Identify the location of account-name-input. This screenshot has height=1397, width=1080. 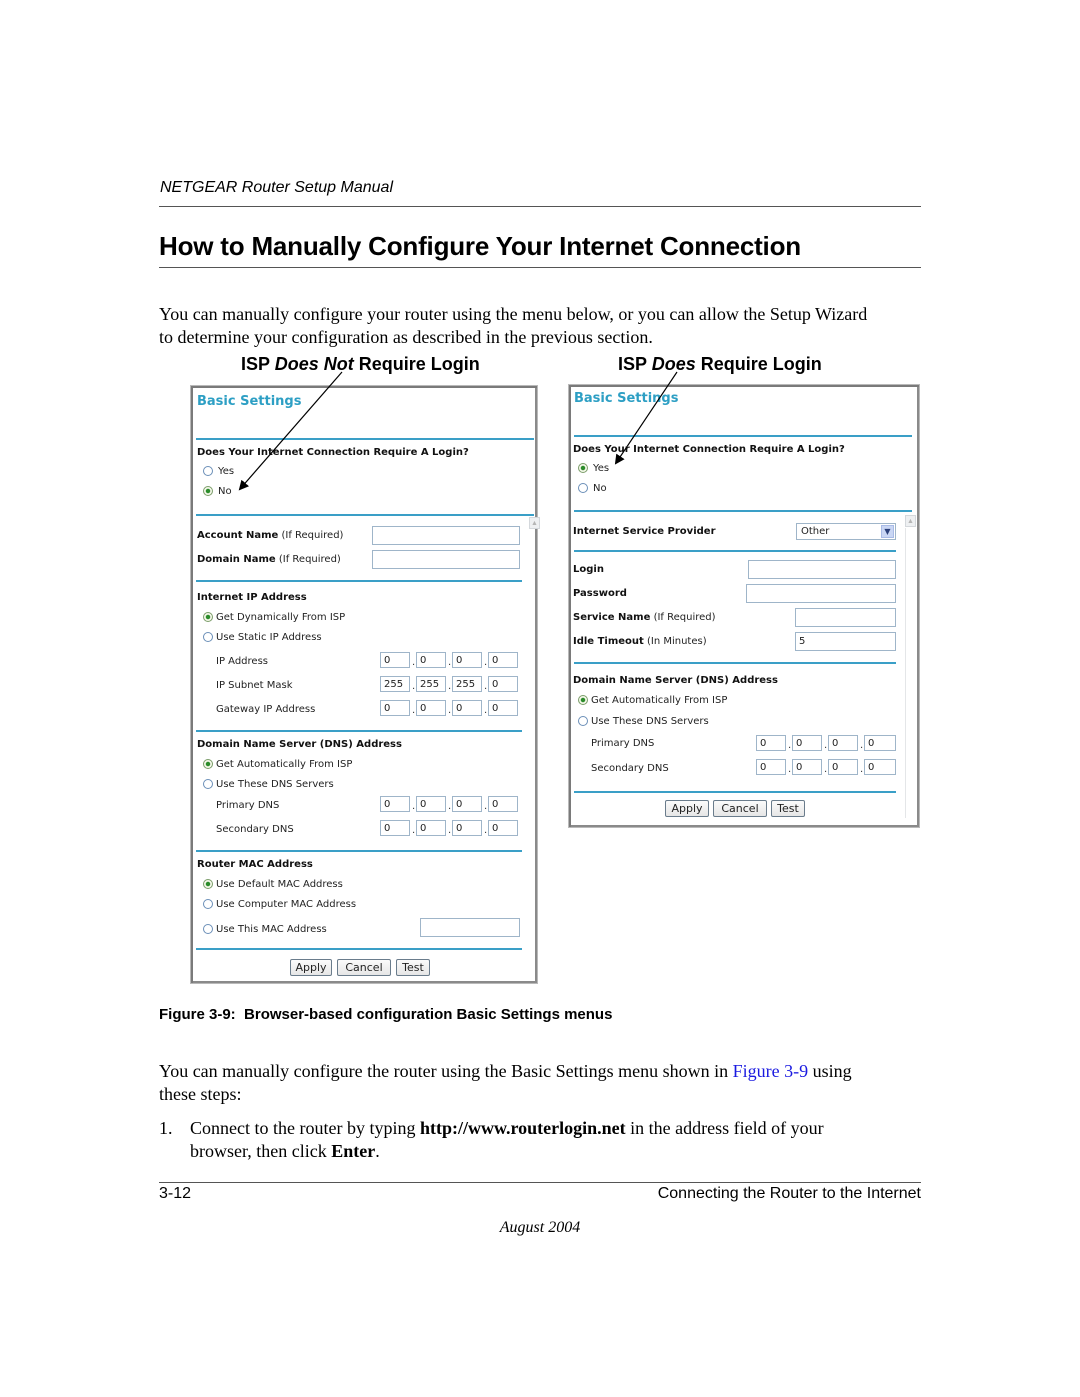
(446, 535).